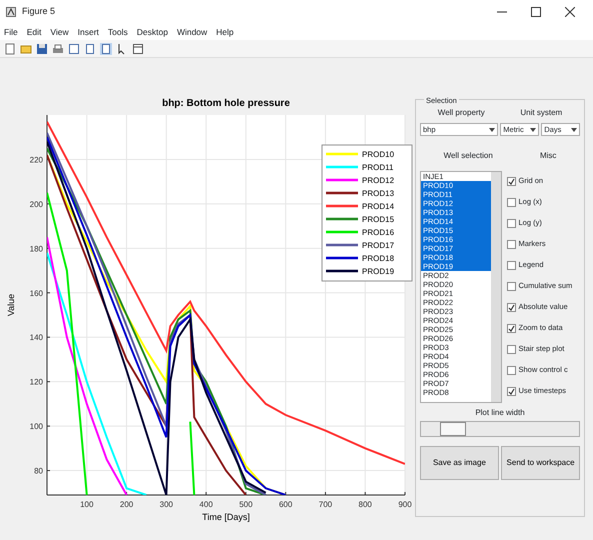 This screenshot has width=593, height=540. I want to click on layout-icon, so click(90, 48).